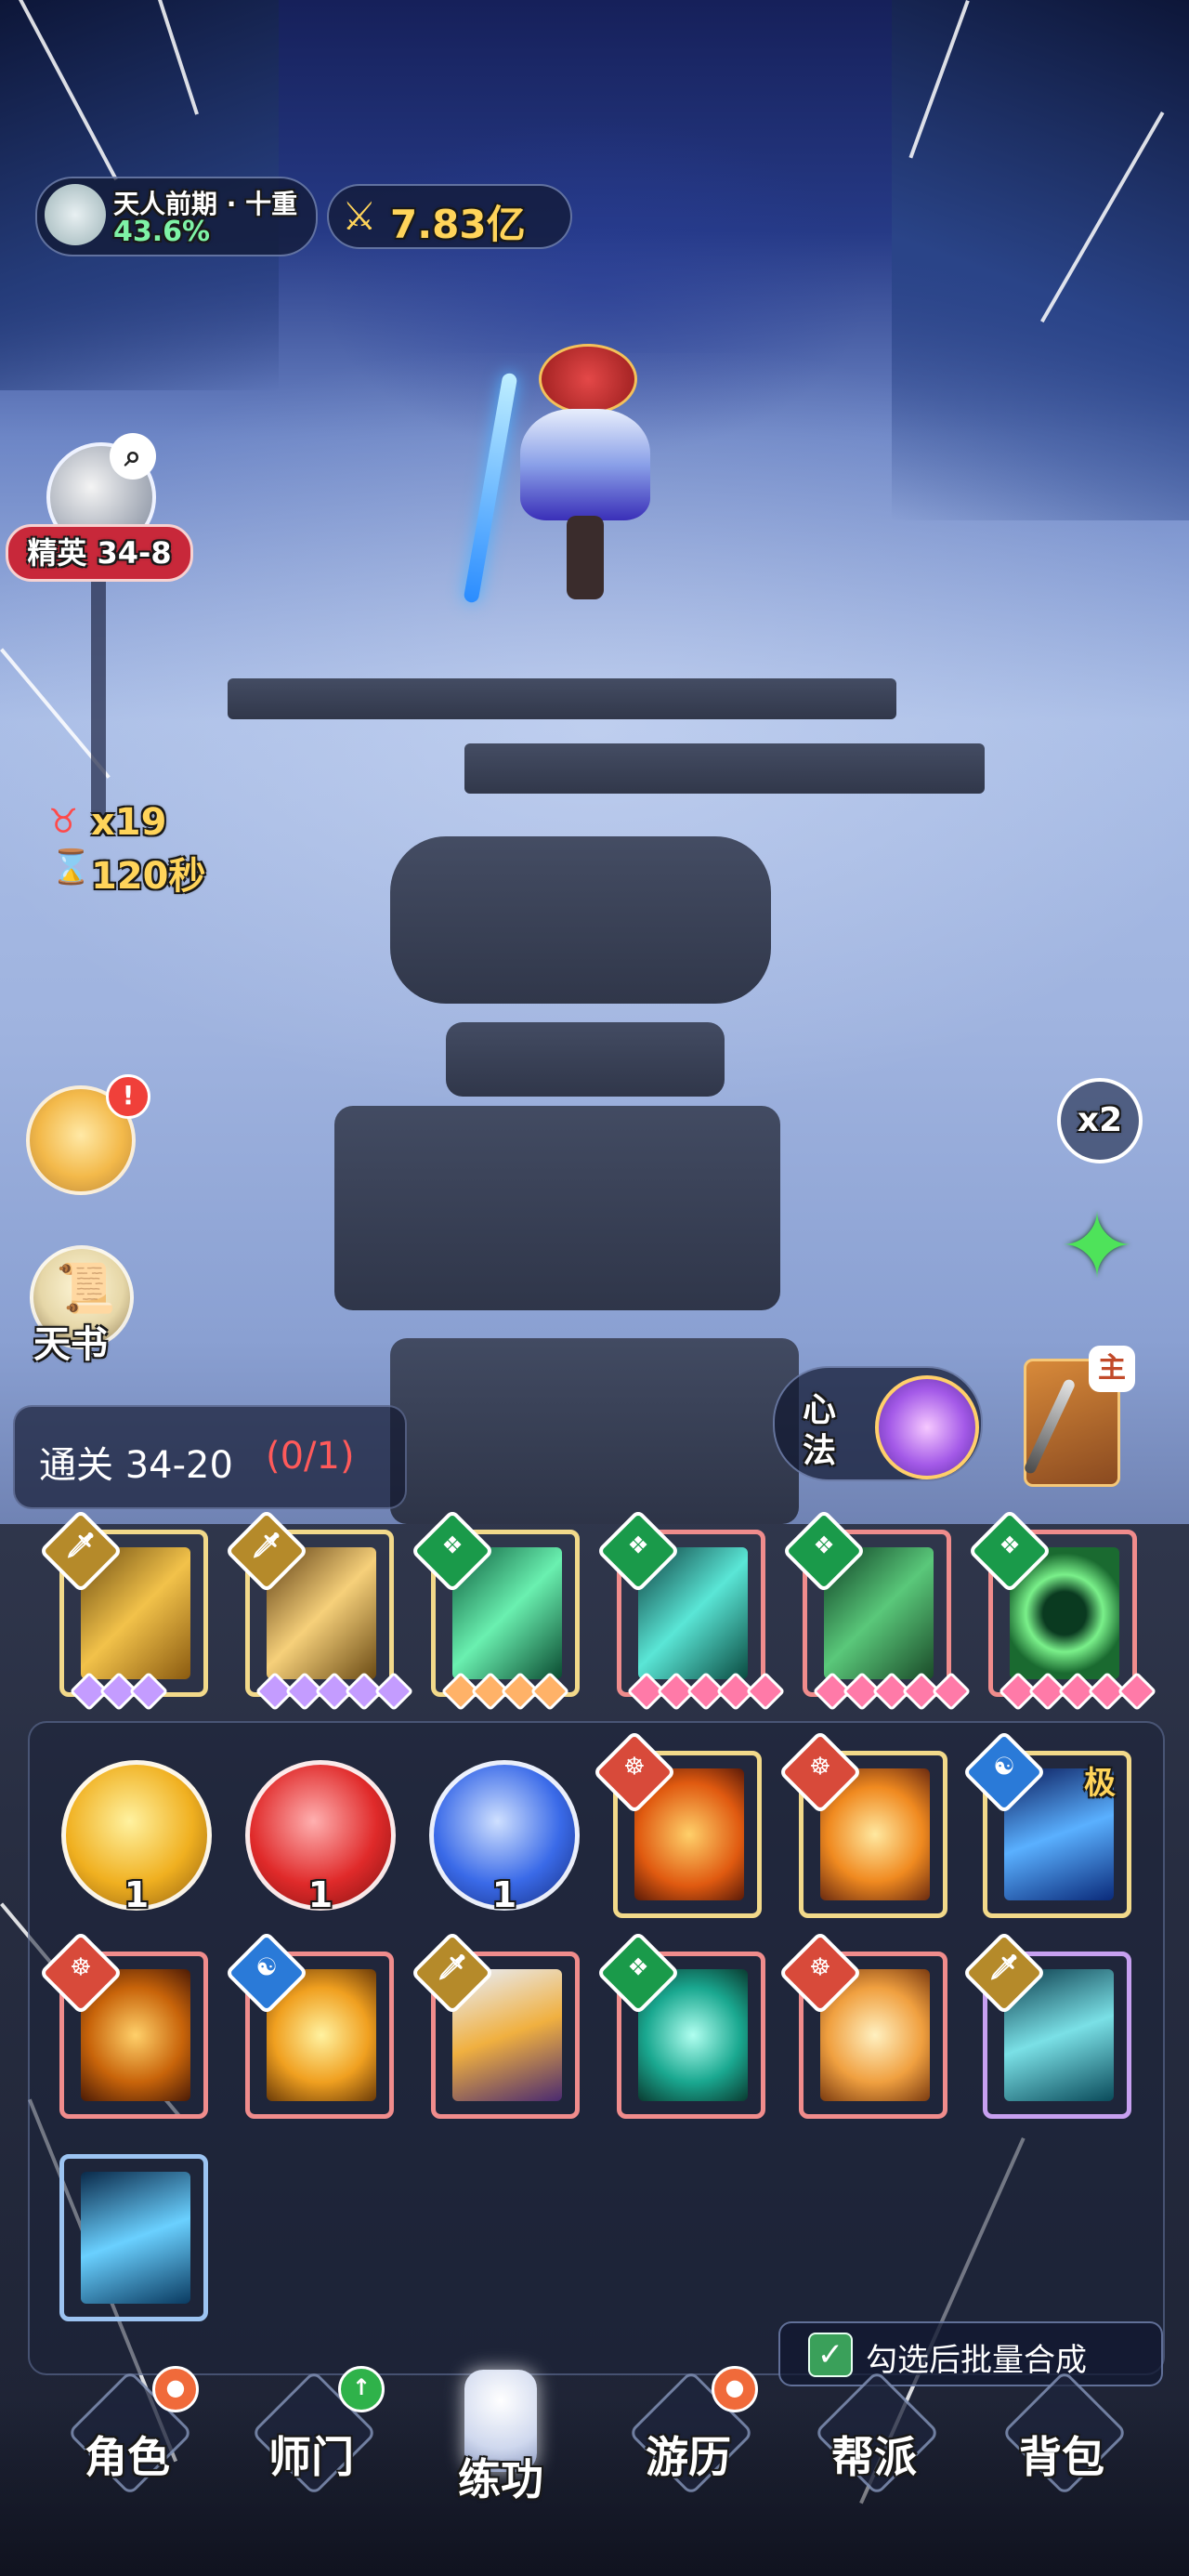 Image resolution: width=1189 pixels, height=2576 pixels. I want to click on equipped-skill-3: ❖, so click(495, 1610).